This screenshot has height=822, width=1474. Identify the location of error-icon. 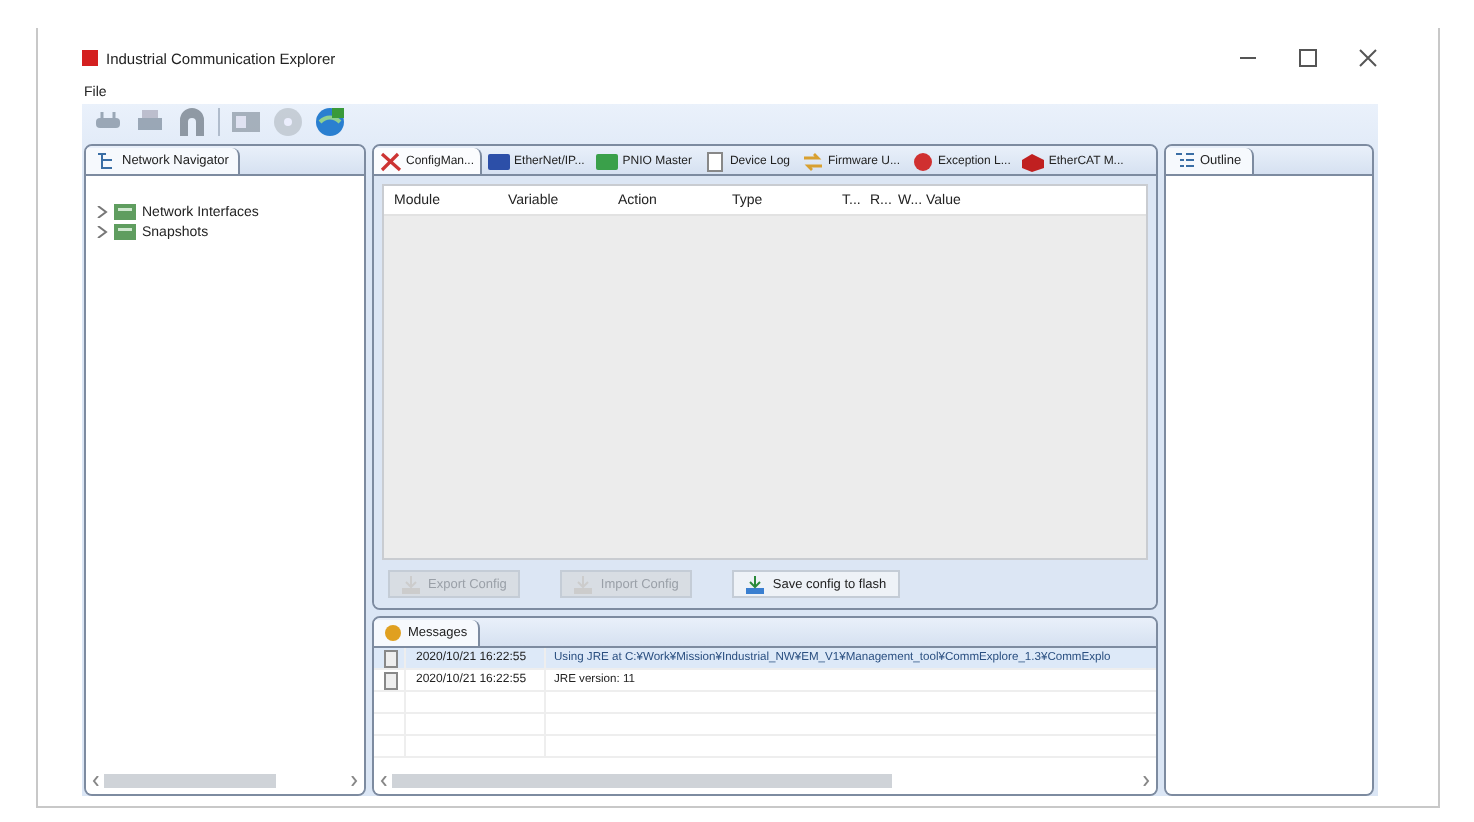
(923, 161).